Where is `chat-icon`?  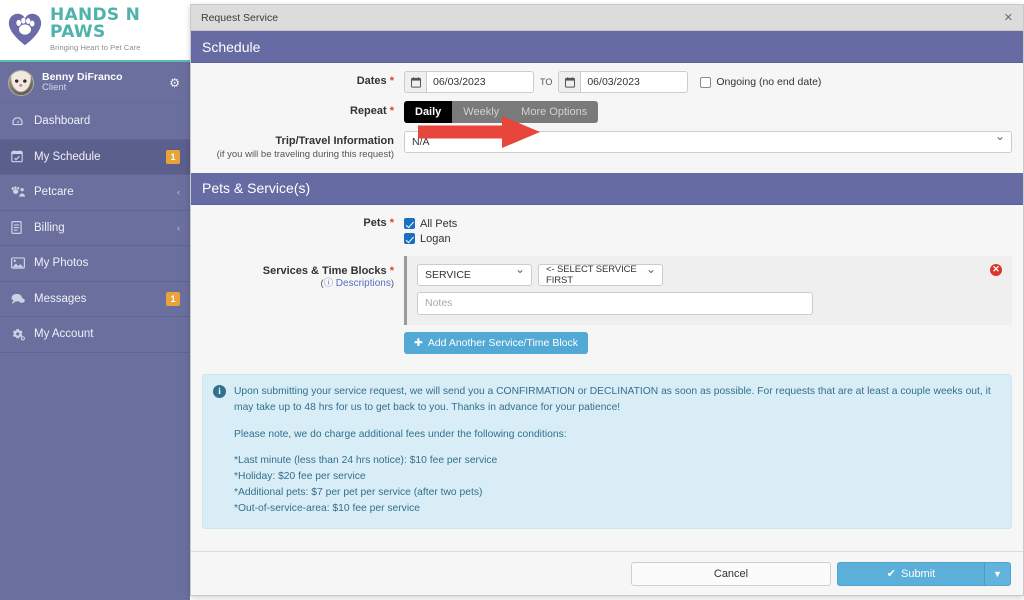 chat-icon is located at coordinates (19, 299).